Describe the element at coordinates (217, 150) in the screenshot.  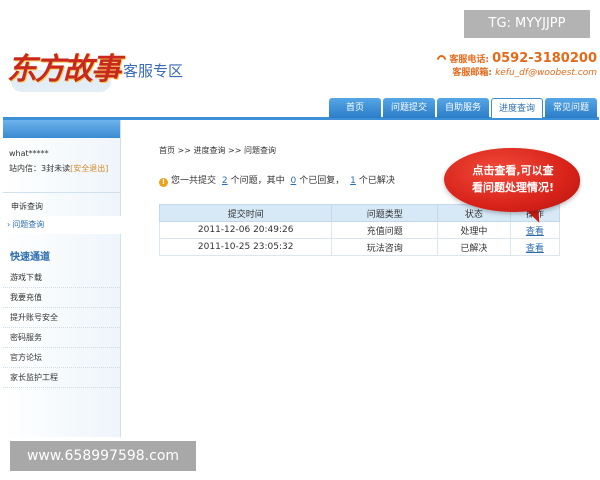
I see `breadcrumb: 首页 >> 进度查询 >> 问题查询` at that location.